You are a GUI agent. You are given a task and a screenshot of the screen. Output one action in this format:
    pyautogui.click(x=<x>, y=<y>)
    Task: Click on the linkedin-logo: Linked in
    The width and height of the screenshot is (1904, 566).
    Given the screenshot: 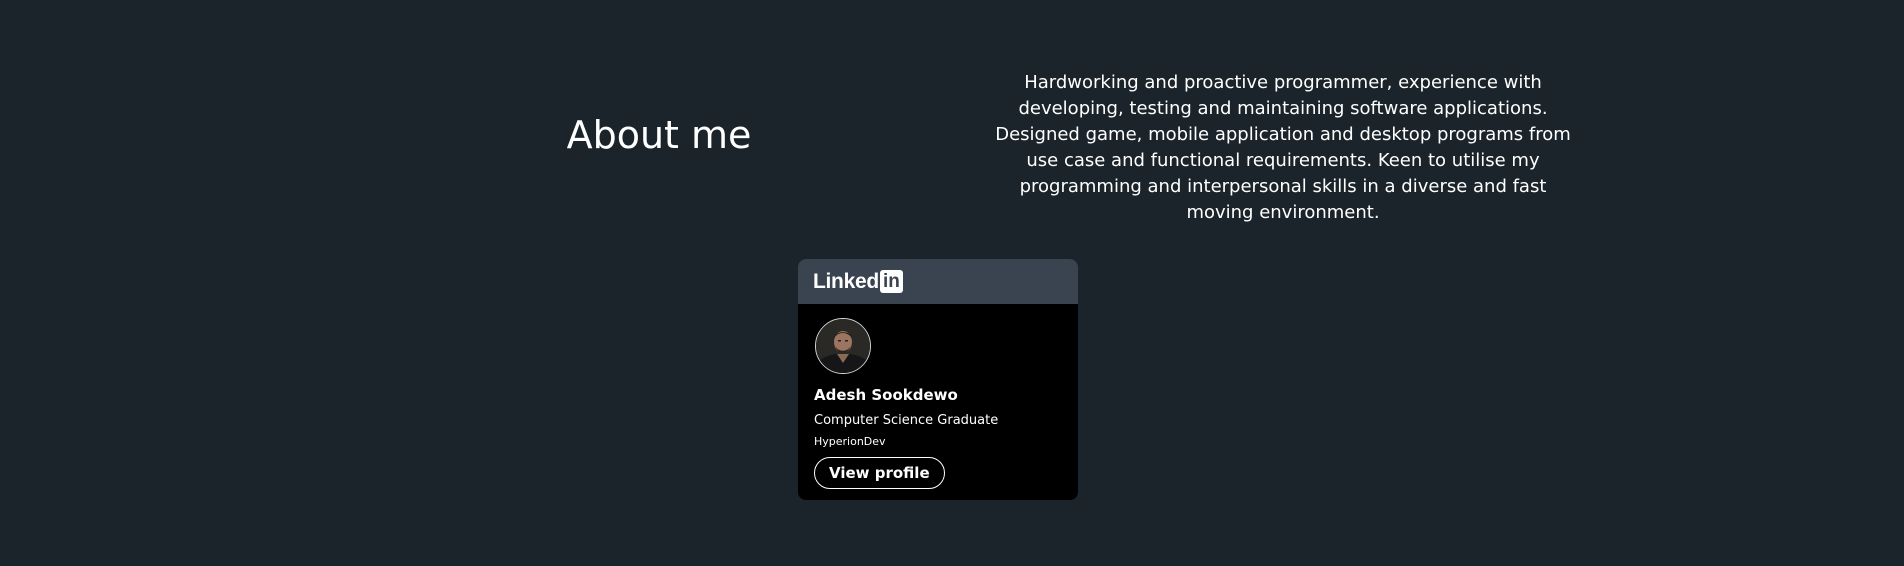 What is the action you would take?
    pyautogui.click(x=858, y=282)
    